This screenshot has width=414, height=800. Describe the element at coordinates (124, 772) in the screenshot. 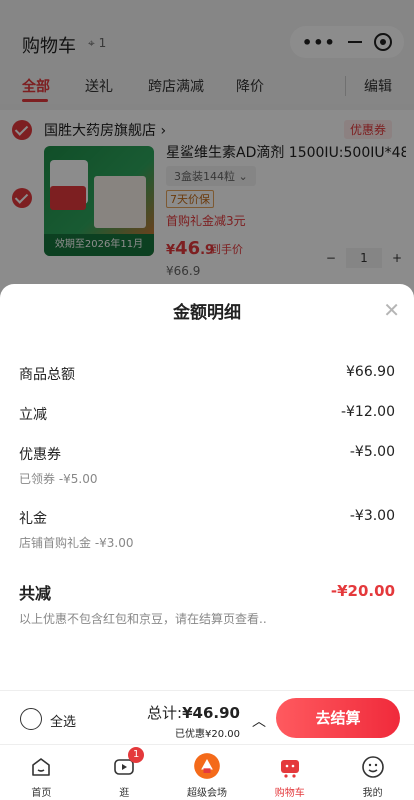

I see `tabbar-browse: 1 逛` at that location.